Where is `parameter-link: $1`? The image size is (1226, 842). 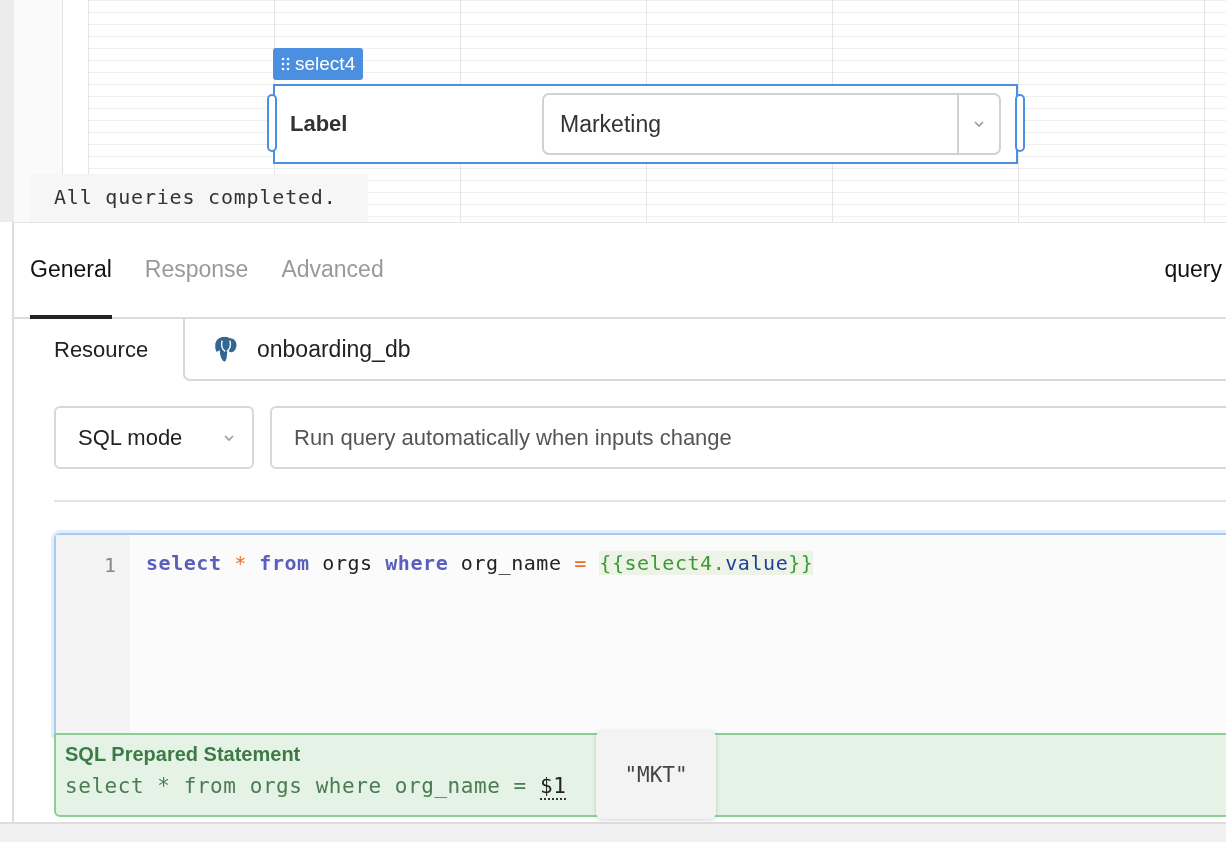 parameter-link: $1 is located at coordinates (553, 787).